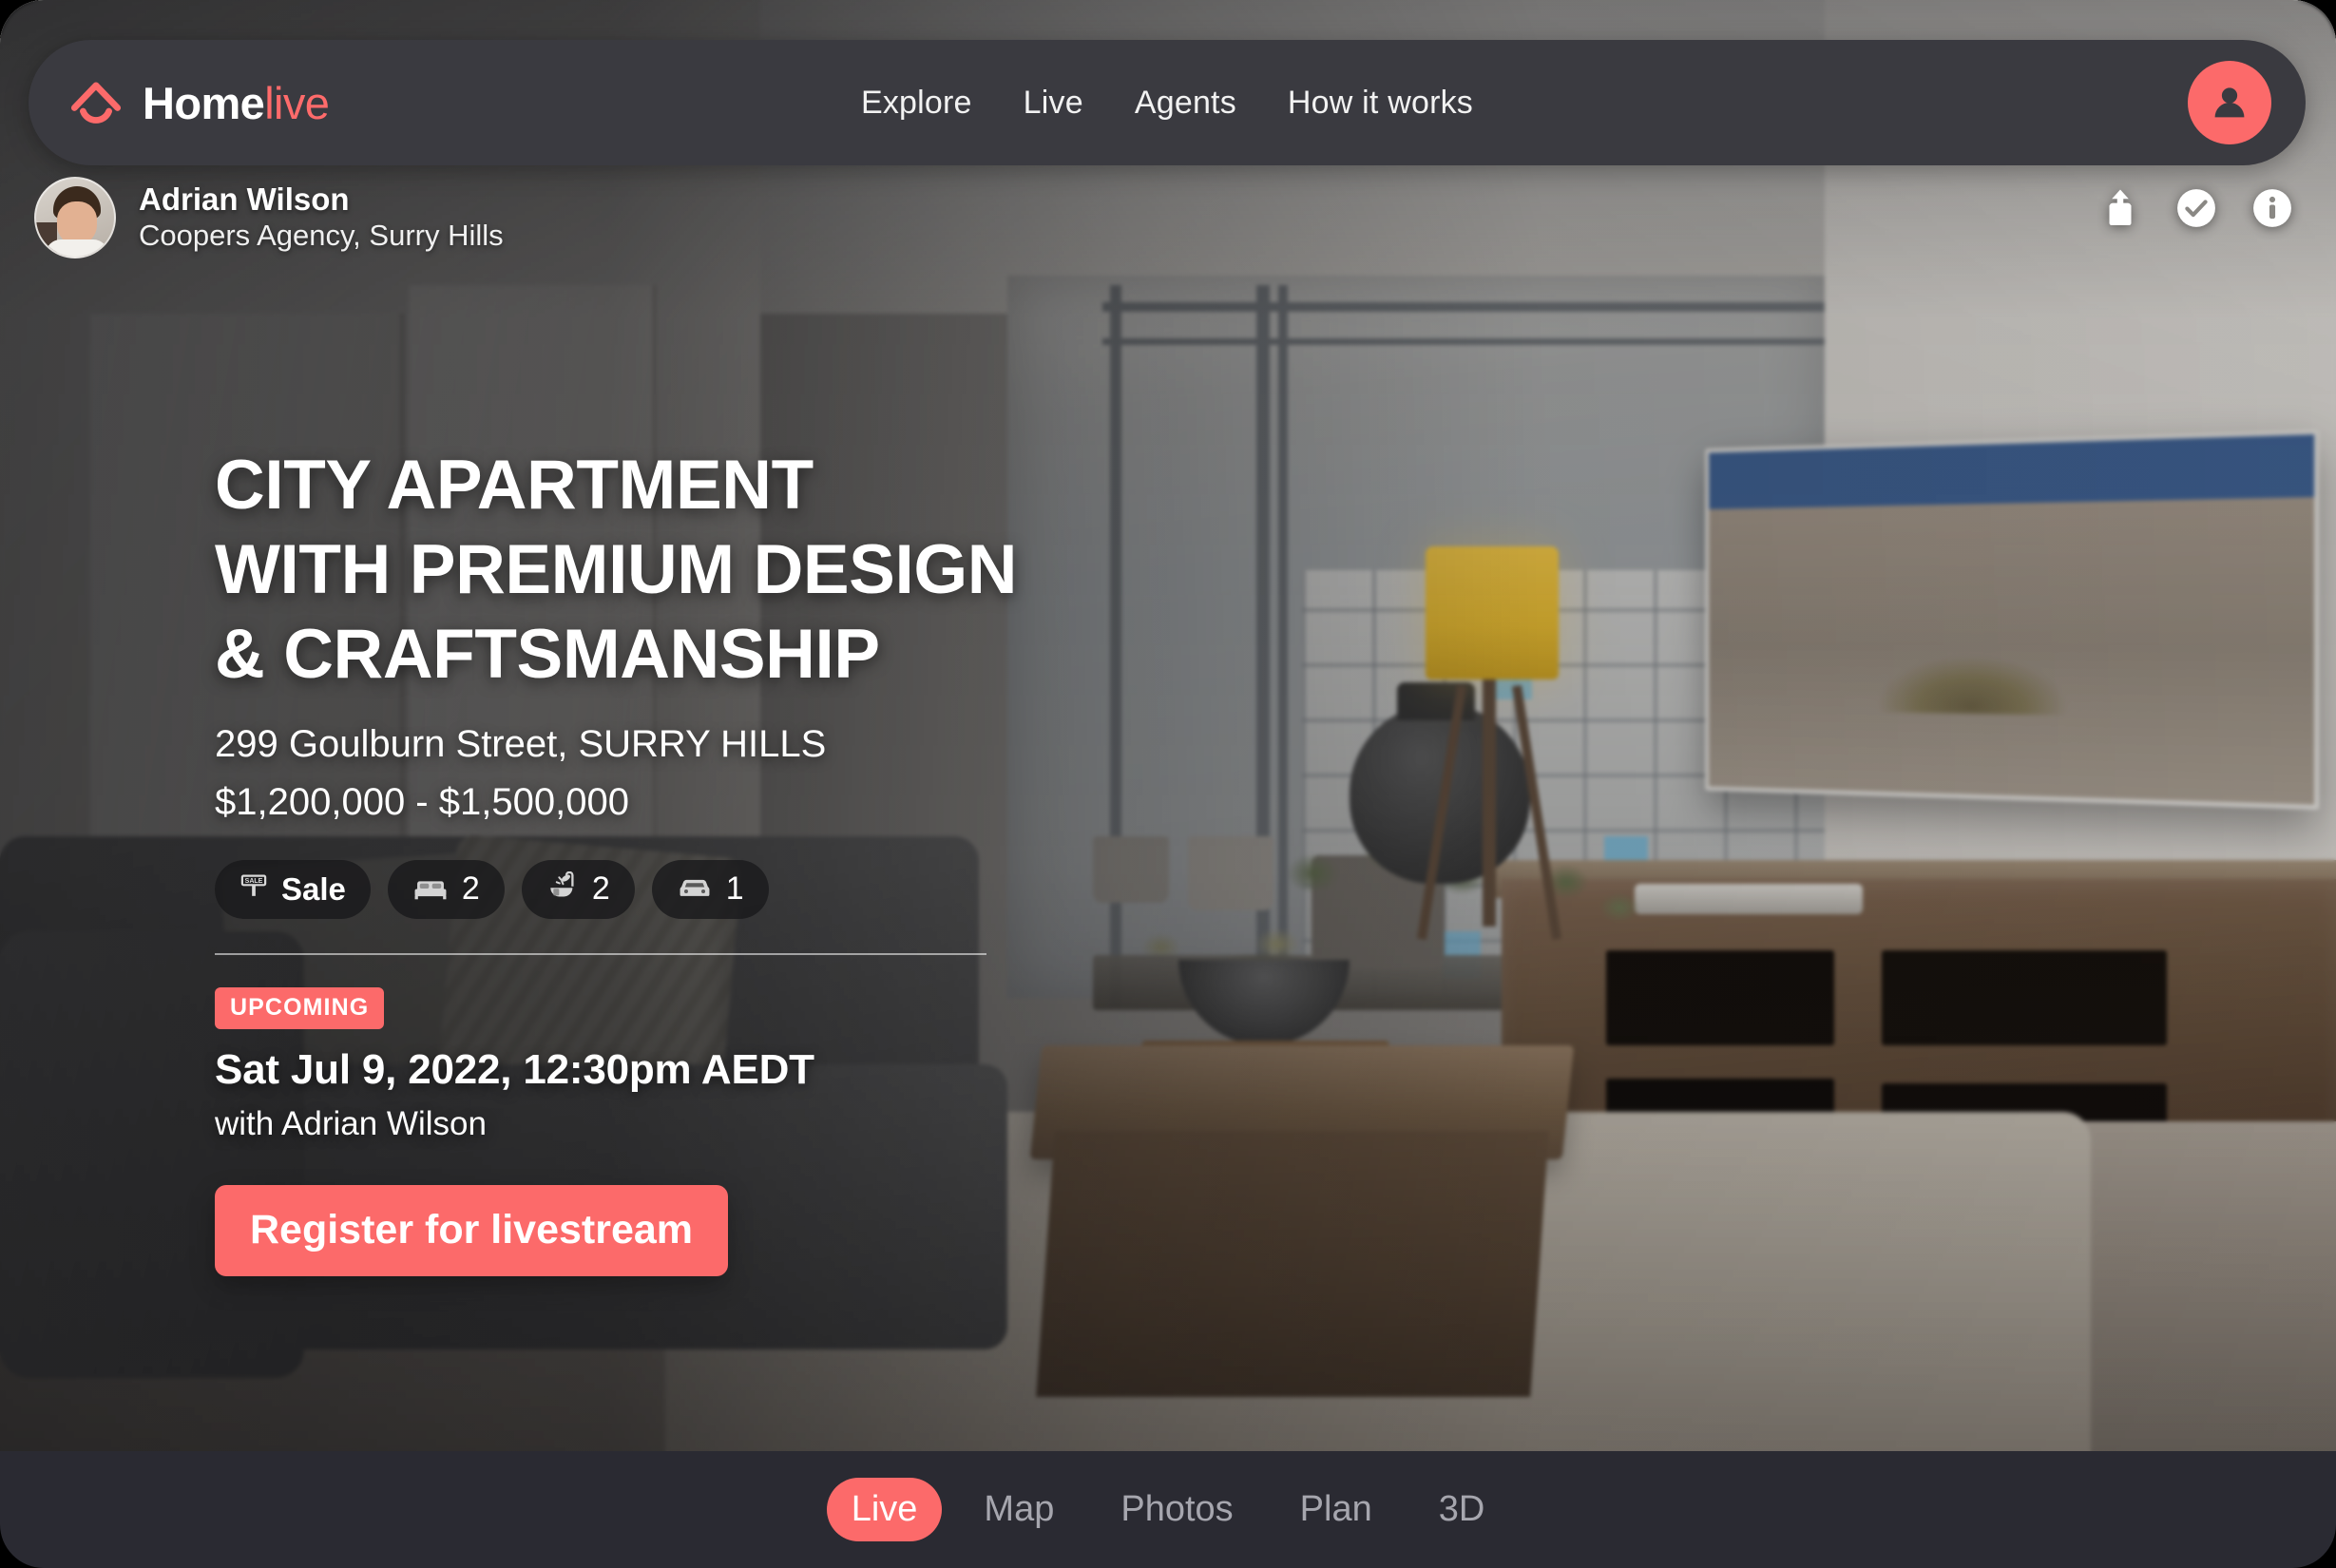  I want to click on tab-photos: Photos, so click(1177, 1510).